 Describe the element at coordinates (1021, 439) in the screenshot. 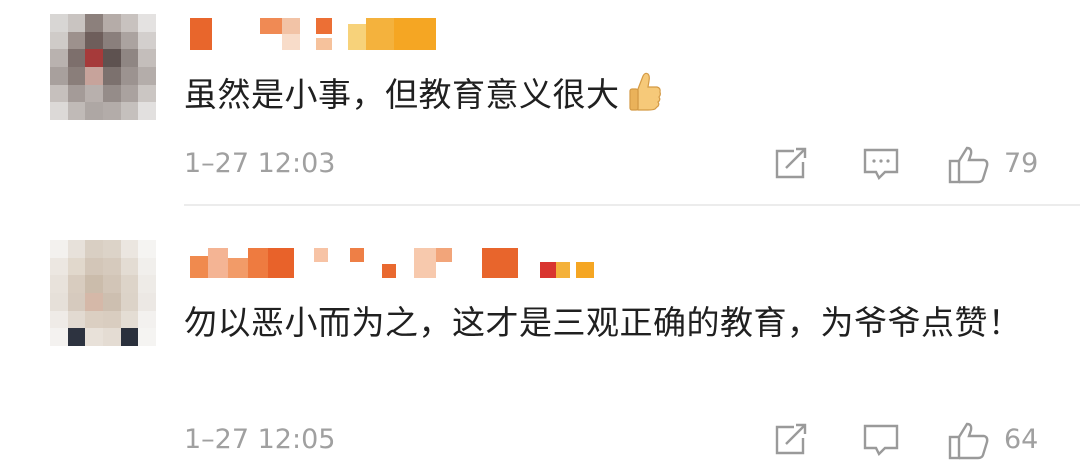

I see `like-count: 64` at that location.